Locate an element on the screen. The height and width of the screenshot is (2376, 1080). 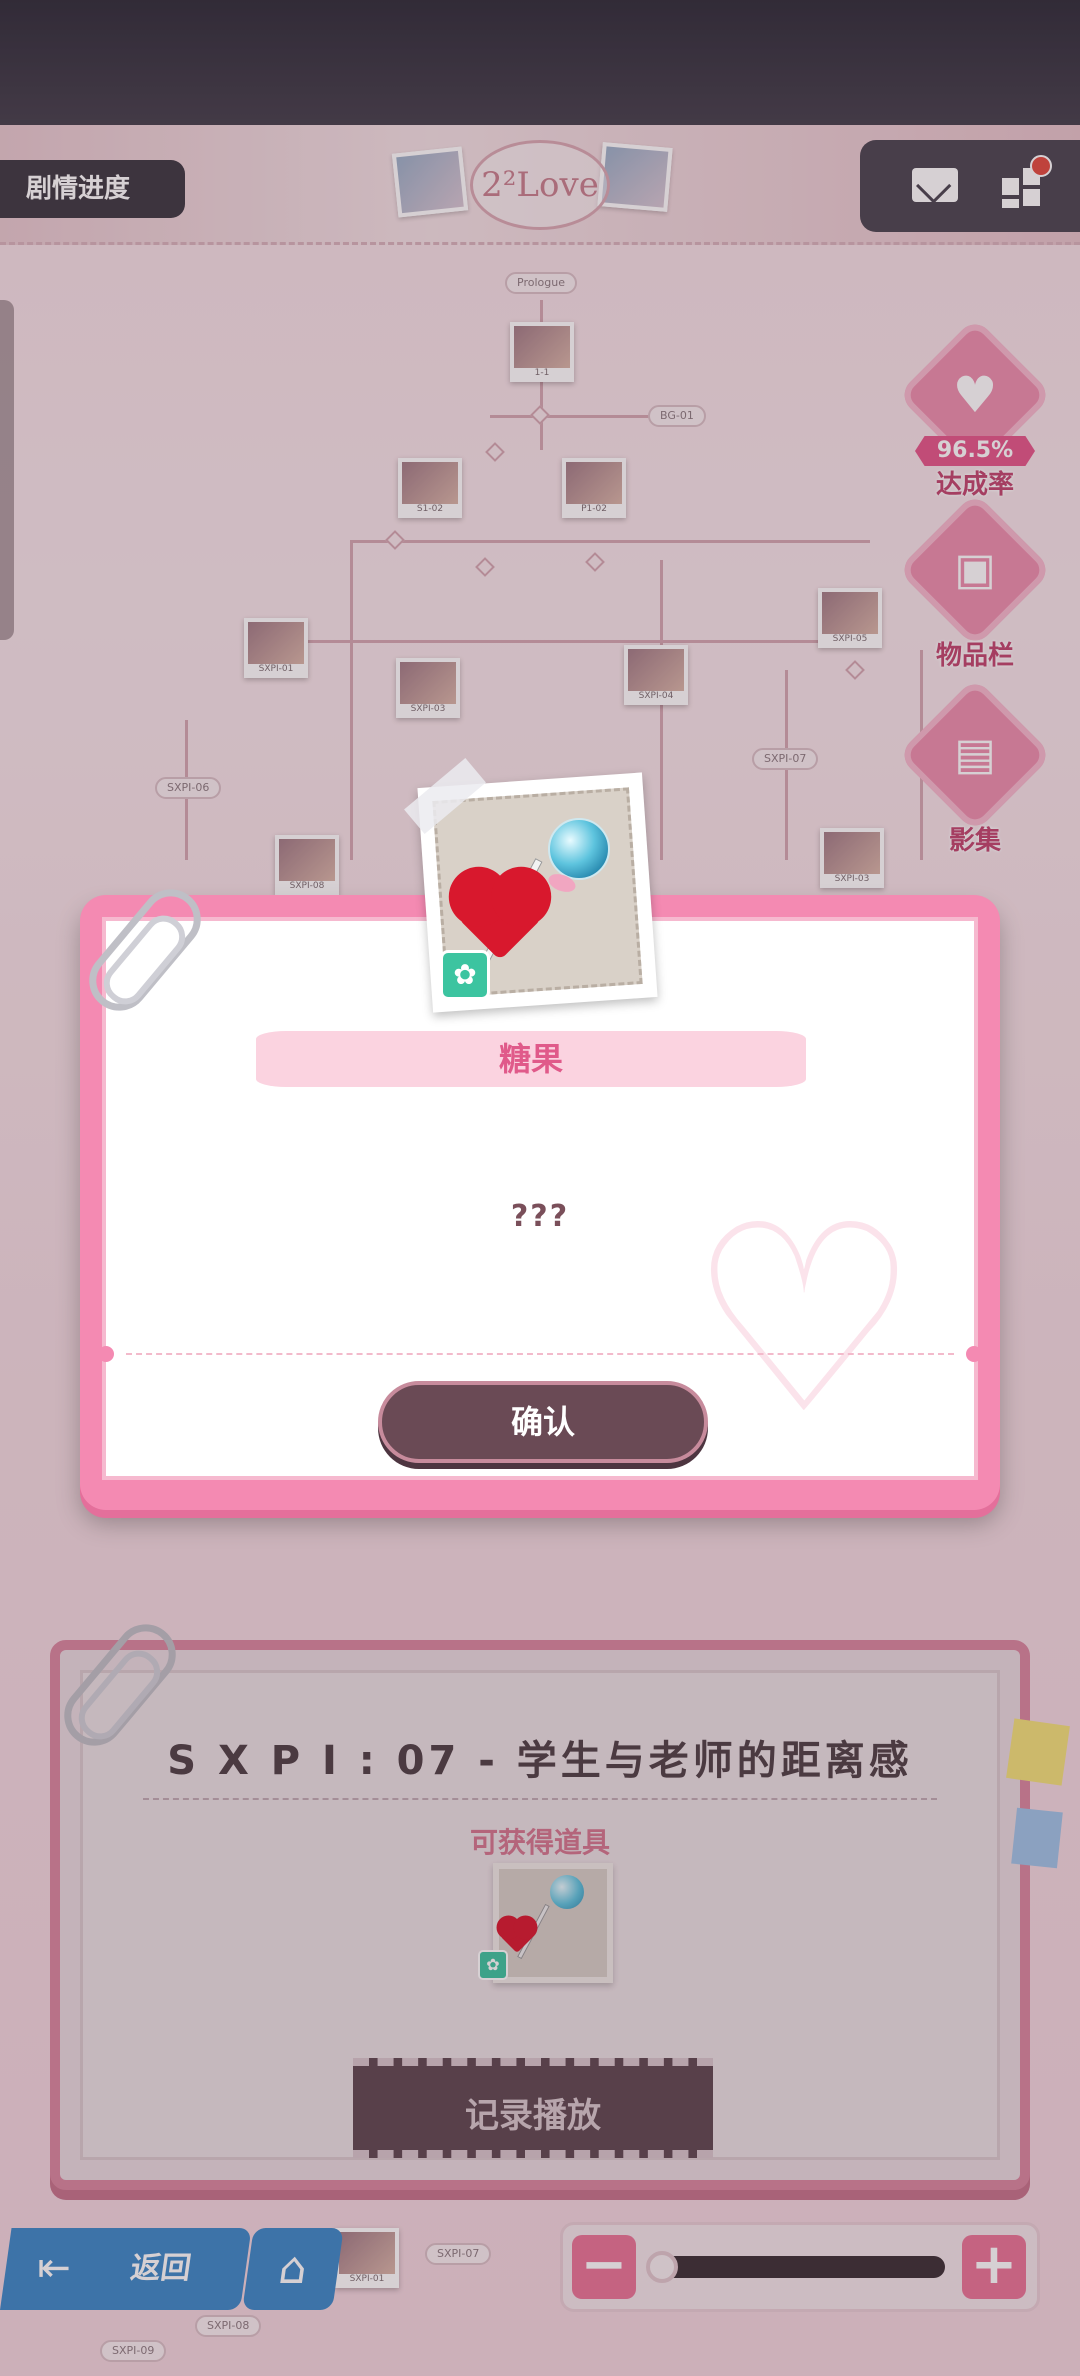
item-description: ??? is located at coordinates (540, 1216).